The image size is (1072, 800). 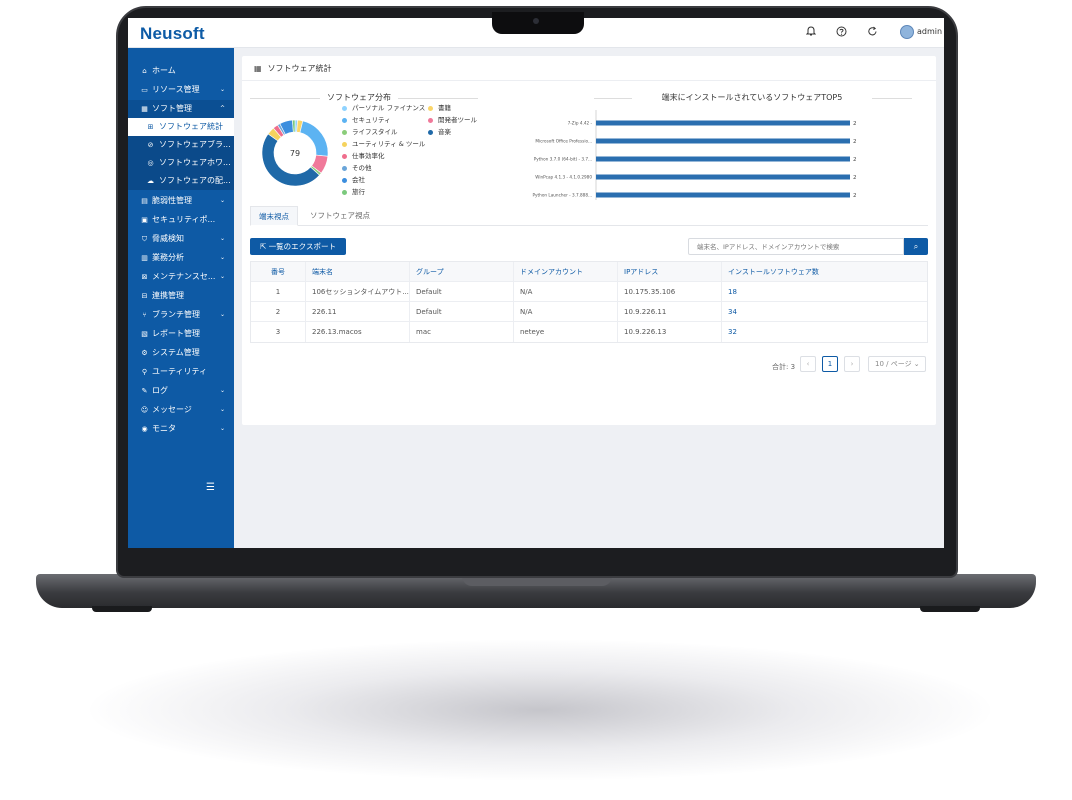 What do you see at coordinates (181, 277) in the screenshot?
I see `sidebar-item-maintenance: ⊠ メンテナンスセ... ⌄` at bounding box center [181, 277].